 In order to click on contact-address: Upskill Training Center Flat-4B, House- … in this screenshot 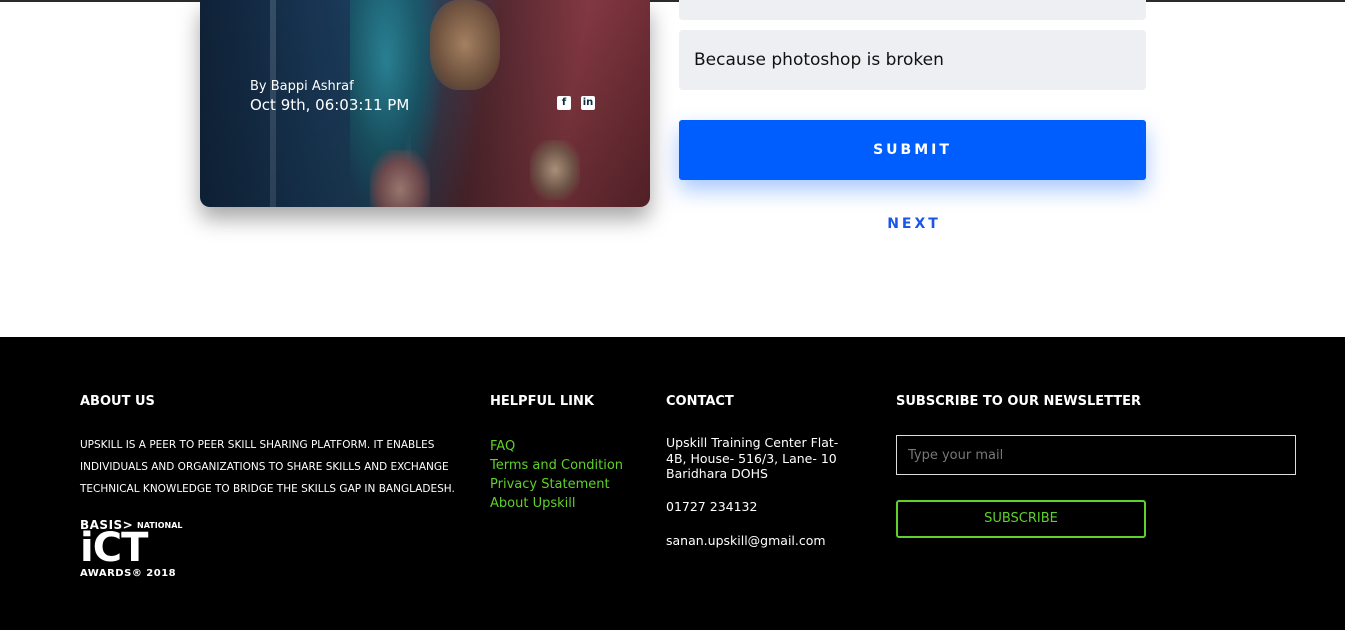, I will do `click(752, 458)`.